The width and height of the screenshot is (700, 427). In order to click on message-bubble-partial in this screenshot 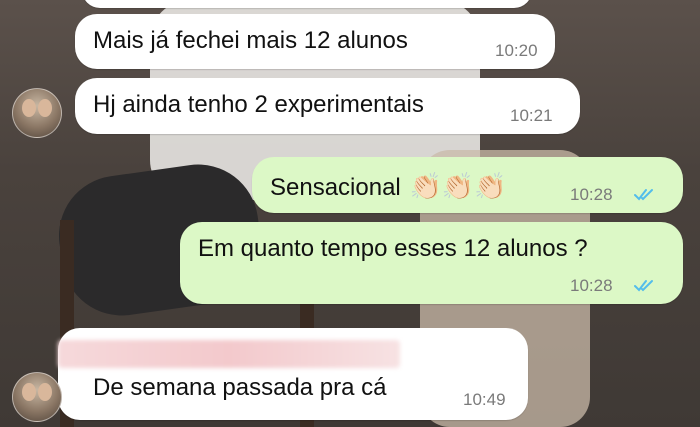, I will do `click(307, 4)`.